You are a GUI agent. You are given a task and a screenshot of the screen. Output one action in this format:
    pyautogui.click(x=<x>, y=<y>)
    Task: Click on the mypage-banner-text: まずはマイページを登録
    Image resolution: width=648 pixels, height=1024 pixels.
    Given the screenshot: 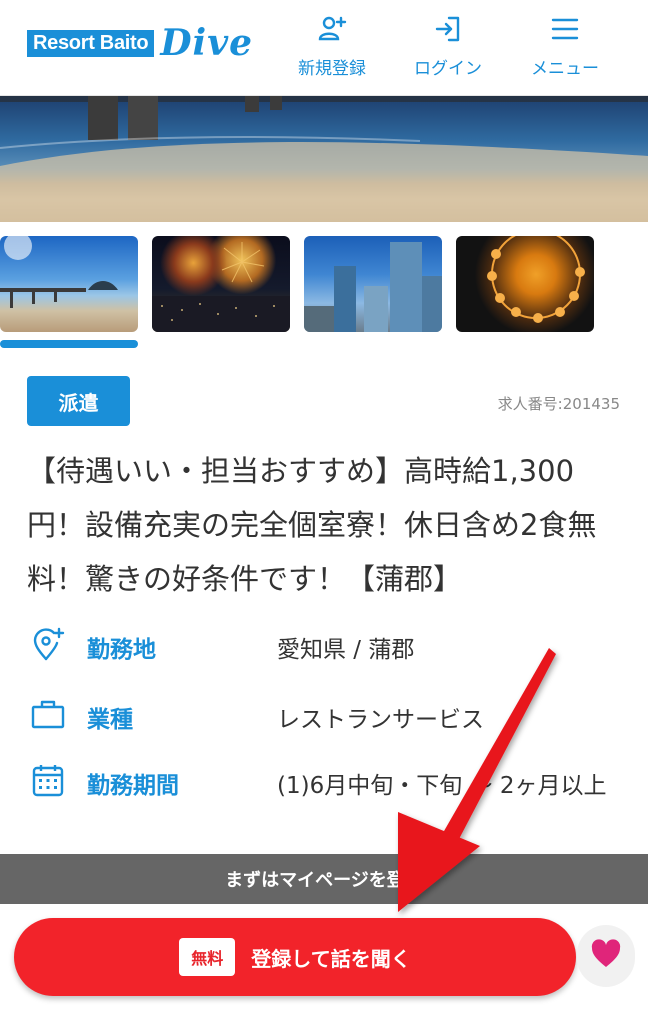 What is the action you would take?
    pyautogui.click(x=324, y=880)
    